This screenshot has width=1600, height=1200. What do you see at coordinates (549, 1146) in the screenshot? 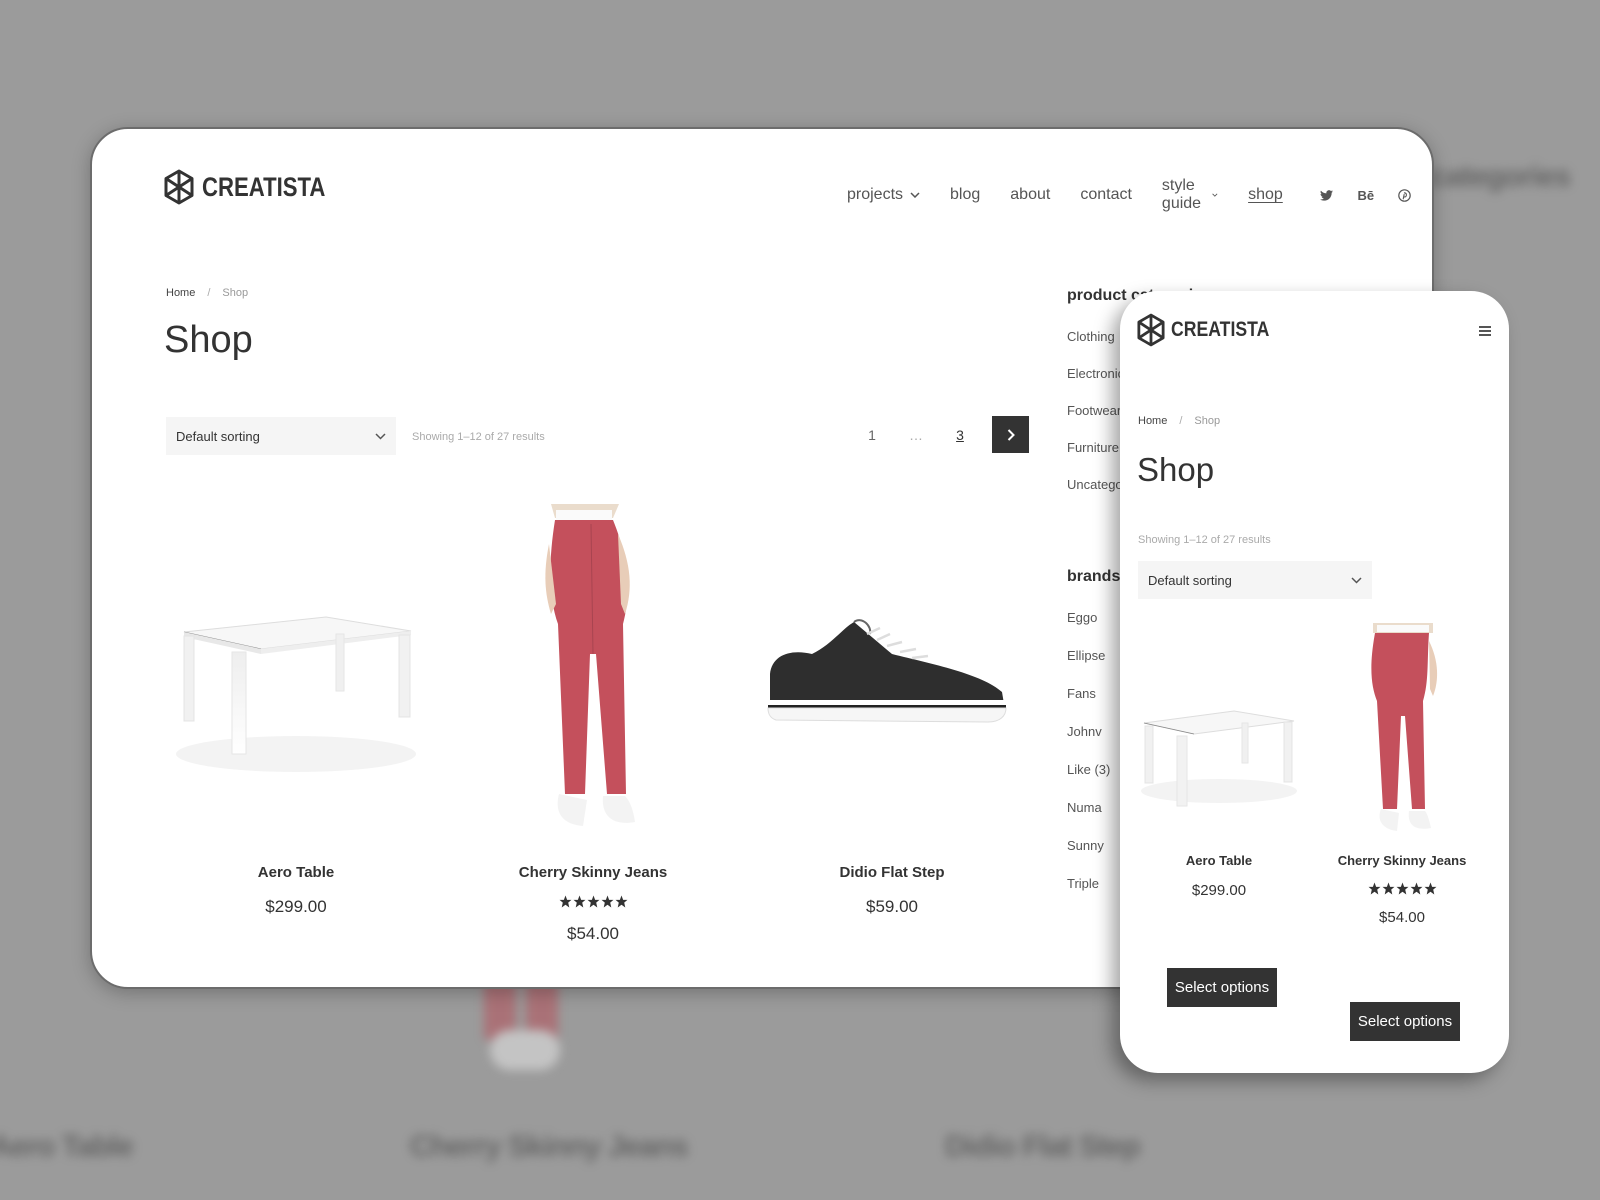
I see `blurred-product-title: Cherry Skinny Jeans` at bounding box center [549, 1146].